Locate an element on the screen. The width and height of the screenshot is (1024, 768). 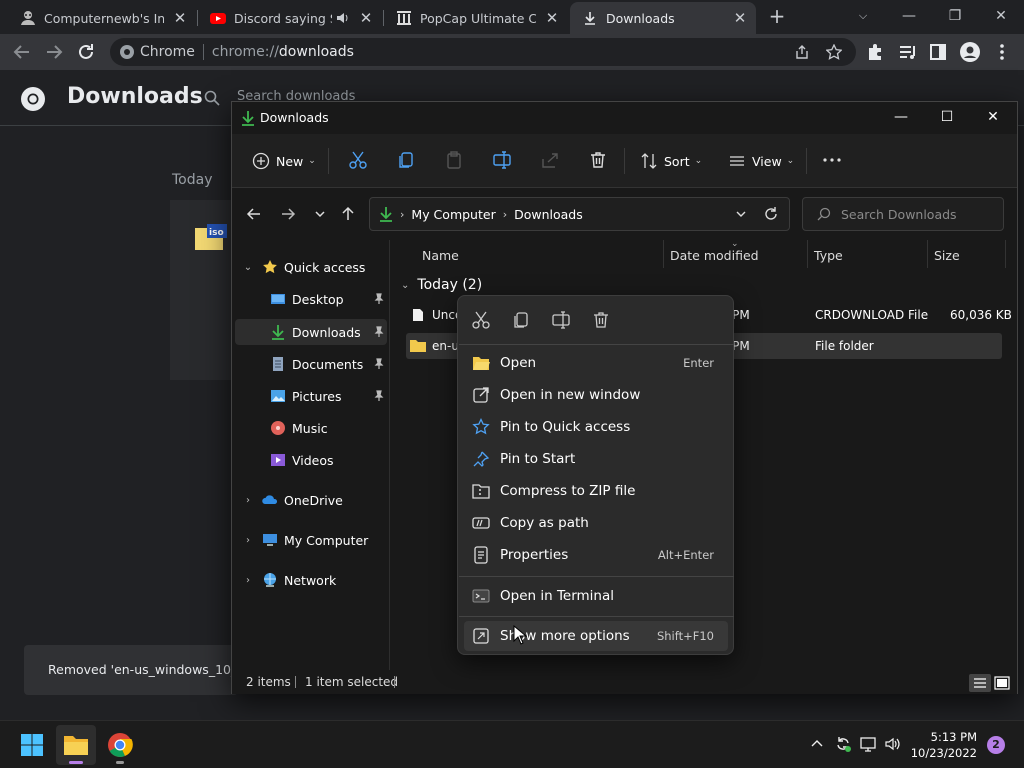
menu-item-copy-path: Copy as path is located at coordinates (596, 523).